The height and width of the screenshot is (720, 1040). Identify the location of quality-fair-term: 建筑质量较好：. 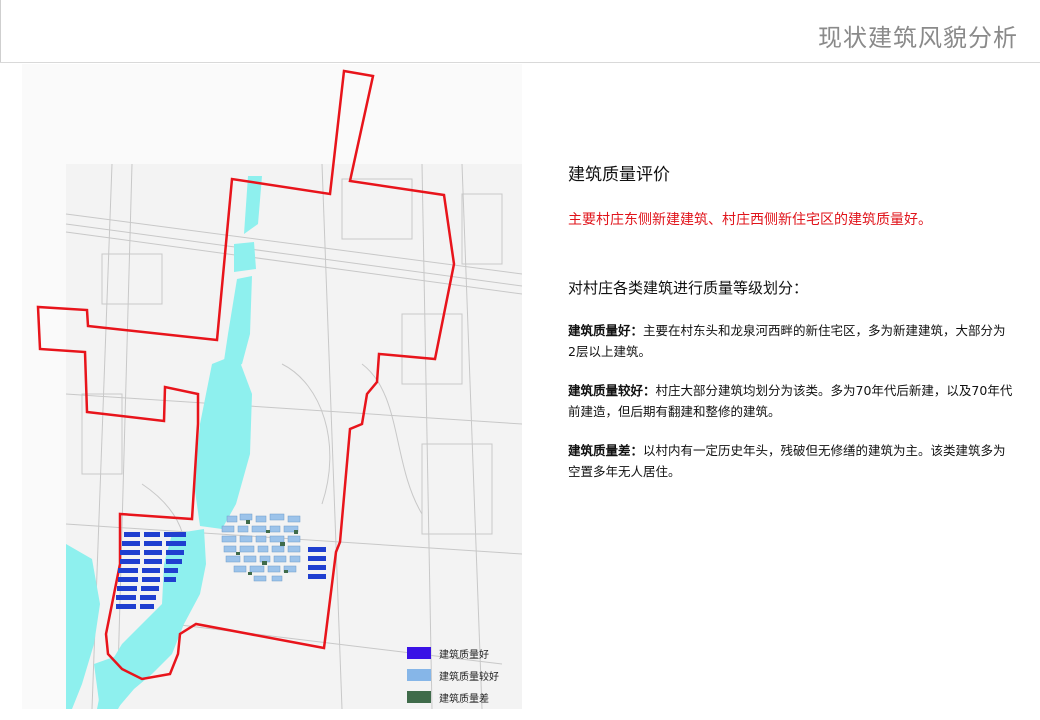
(612, 390).